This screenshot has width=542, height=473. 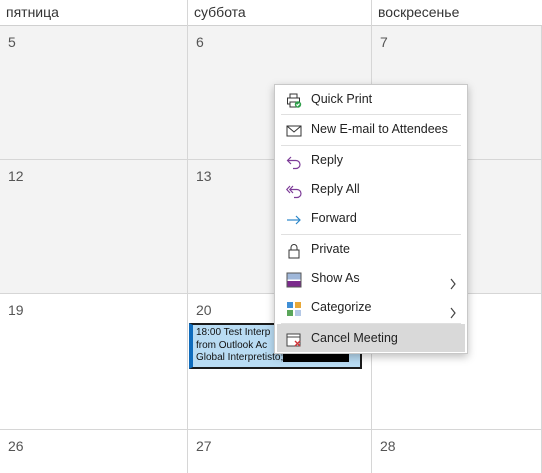 I want to click on day-cell: 28, so click(x=457, y=451).